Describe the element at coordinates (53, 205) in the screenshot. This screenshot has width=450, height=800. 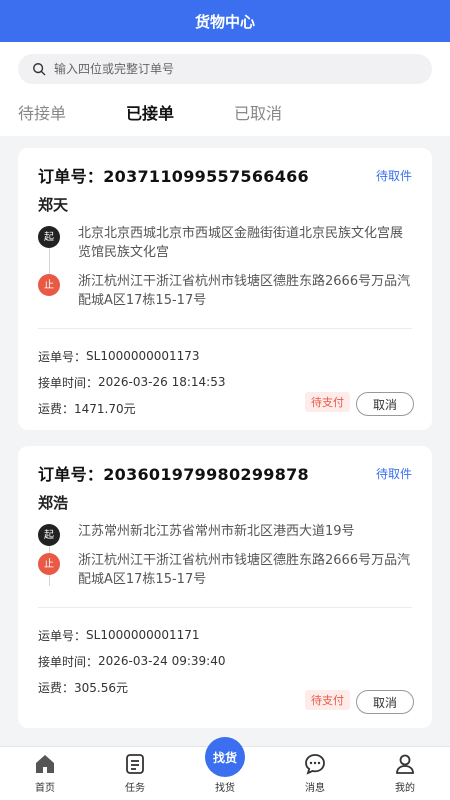
I see `customer-name: 郑天` at that location.